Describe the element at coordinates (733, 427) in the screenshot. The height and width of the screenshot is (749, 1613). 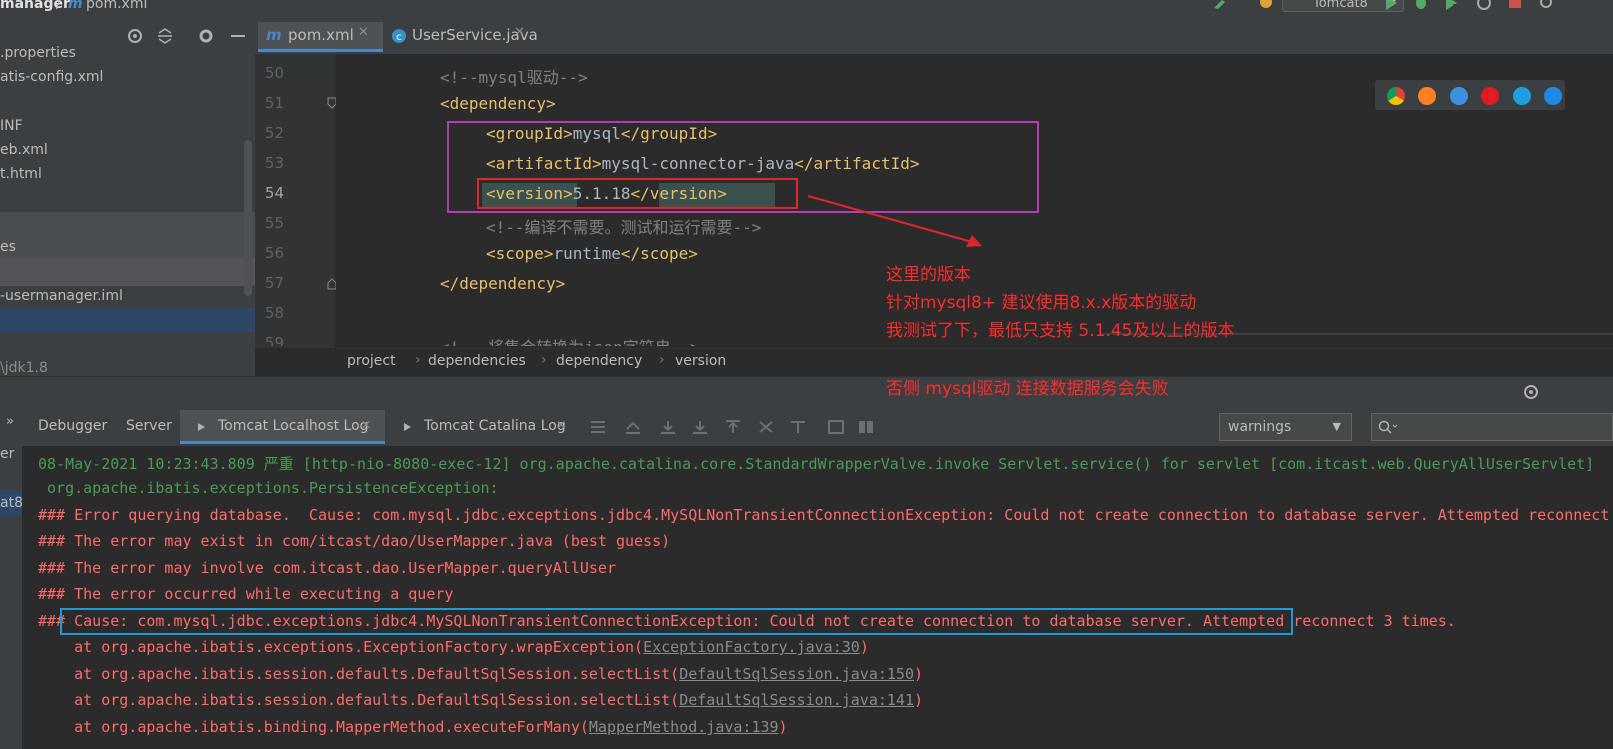
I see `upload-icon` at that location.